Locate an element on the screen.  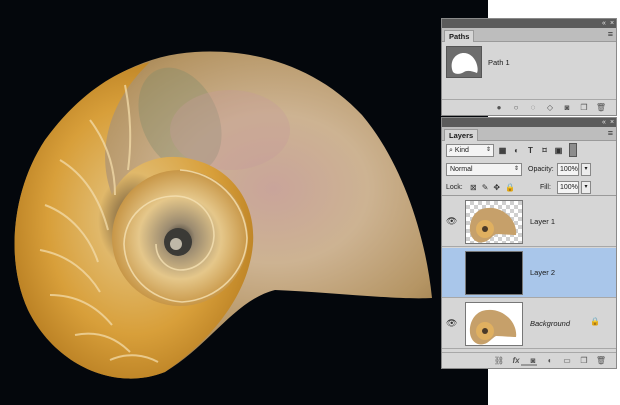
link-layers-icon: ⛓ is located at coordinates (499, 361).